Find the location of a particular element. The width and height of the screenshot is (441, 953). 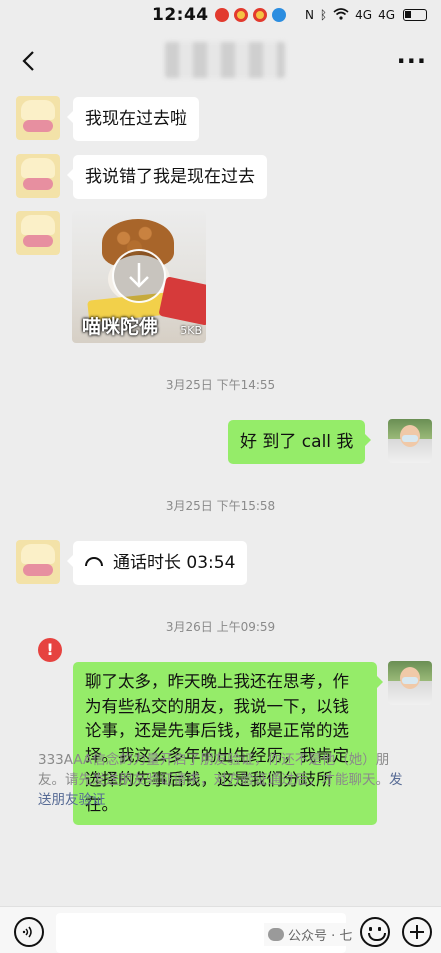

message-bubble-sent: 好 到了 call 我 is located at coordinates (300, 442).